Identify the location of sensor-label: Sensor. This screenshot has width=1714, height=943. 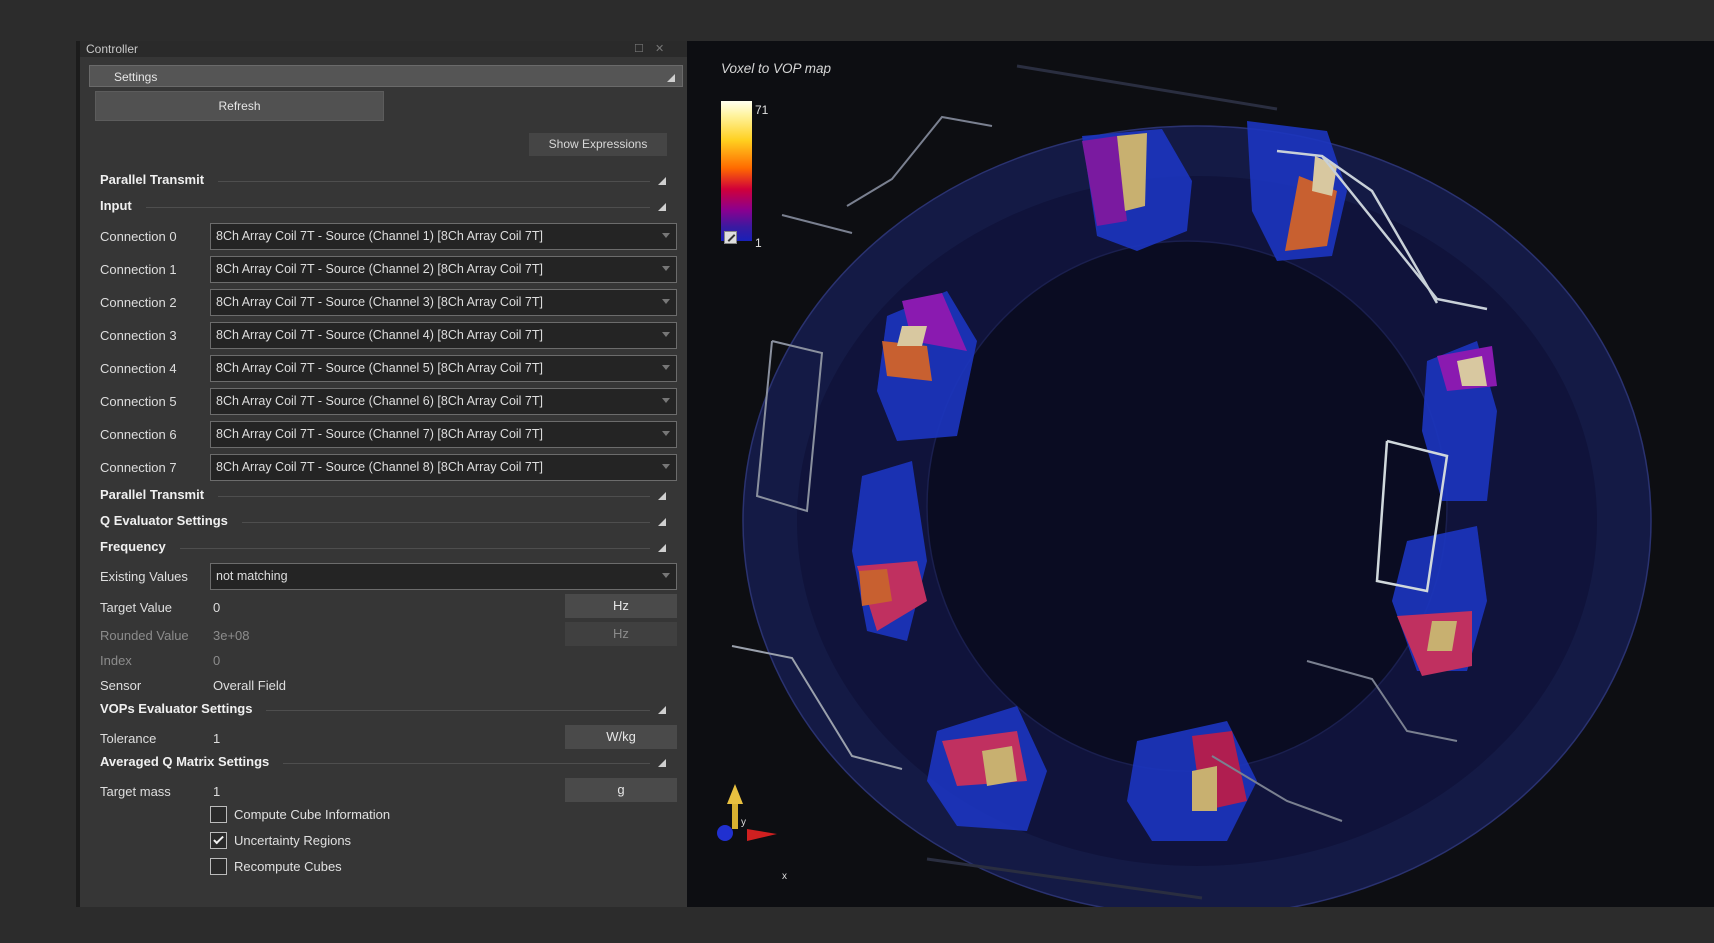
(121, 685).